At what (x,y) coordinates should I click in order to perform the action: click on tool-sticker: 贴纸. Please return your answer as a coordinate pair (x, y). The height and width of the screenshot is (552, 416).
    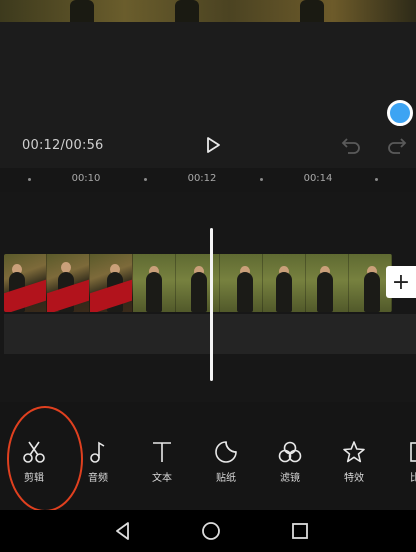
    Looking at the image, I should click on (226, 462).